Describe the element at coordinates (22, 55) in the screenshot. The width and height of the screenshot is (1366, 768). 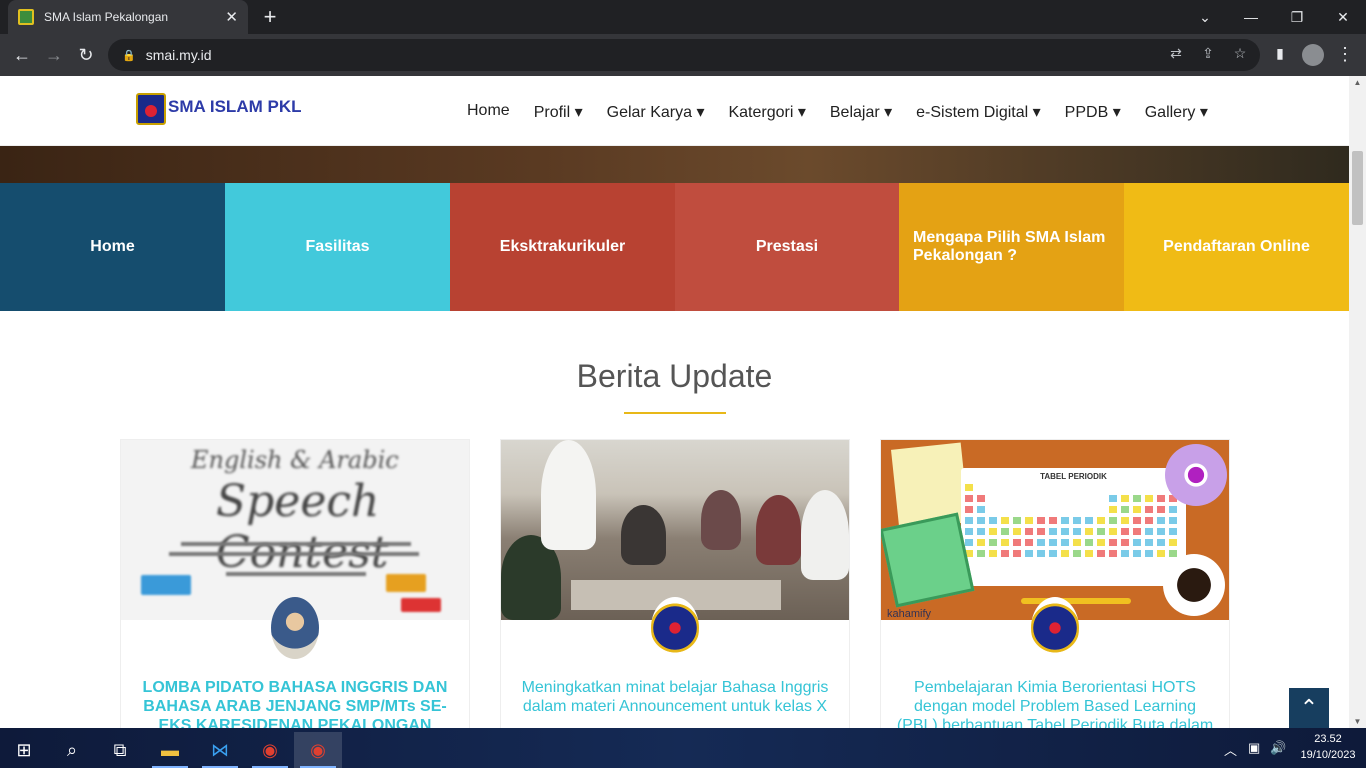
I see `back-arrow-icon: ←` at that location.